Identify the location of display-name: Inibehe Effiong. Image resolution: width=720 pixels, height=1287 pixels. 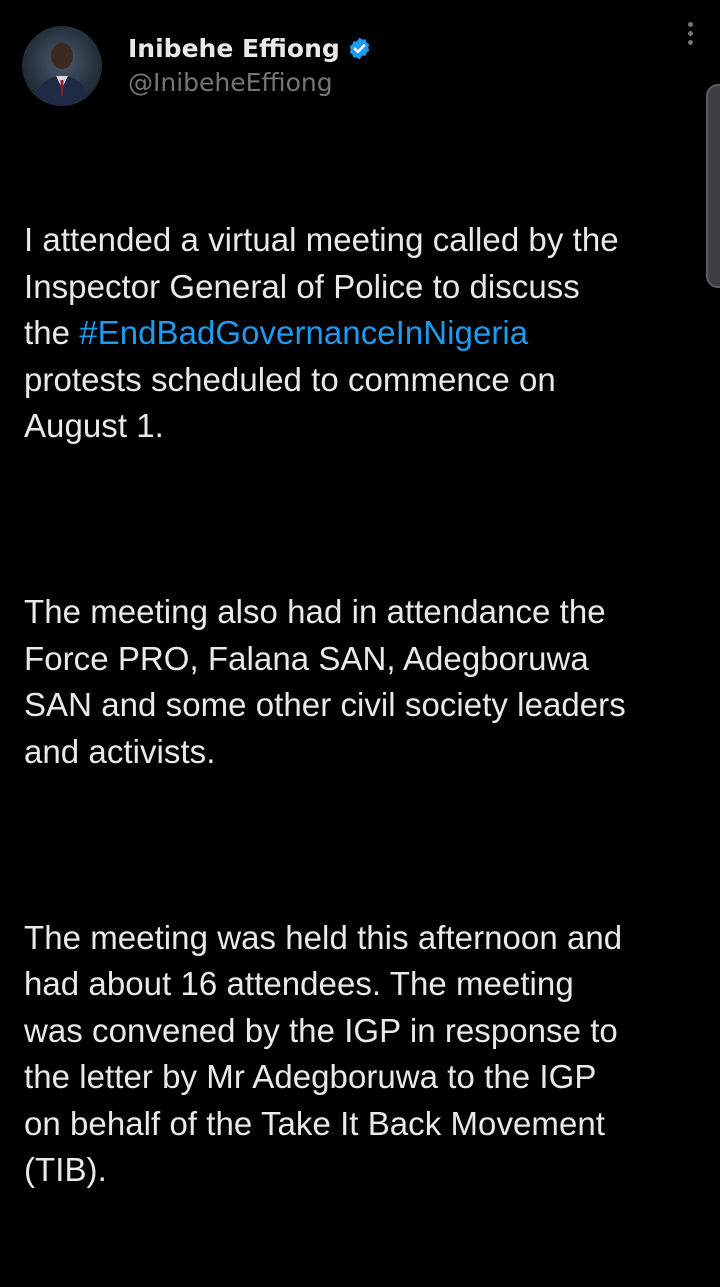
(234, 48).